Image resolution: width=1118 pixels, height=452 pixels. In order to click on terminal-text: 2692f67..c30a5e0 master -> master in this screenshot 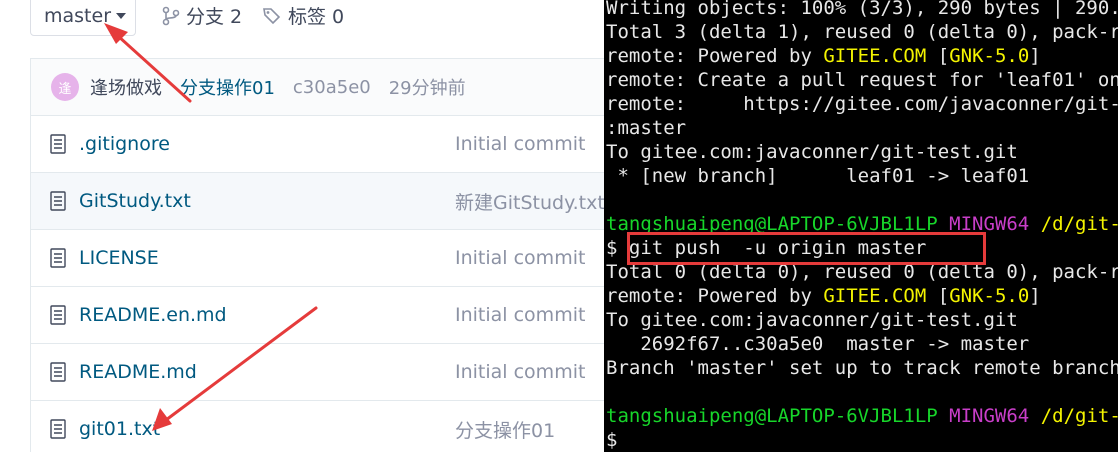, I will do `click(818, 344)`.